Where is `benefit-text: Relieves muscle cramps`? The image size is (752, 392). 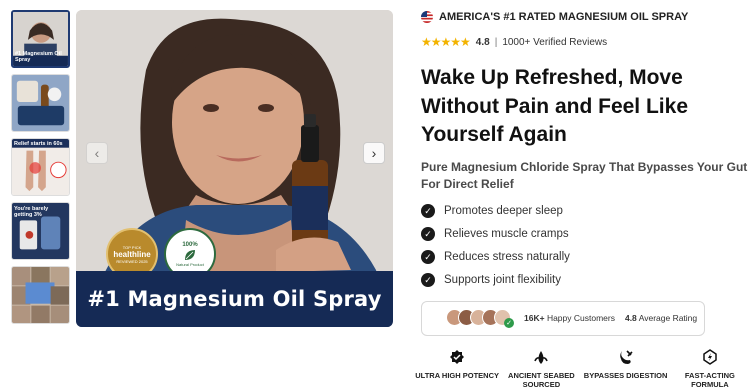 benefit-text: Relieves muscle cramps is located at coordinates (506, 234).